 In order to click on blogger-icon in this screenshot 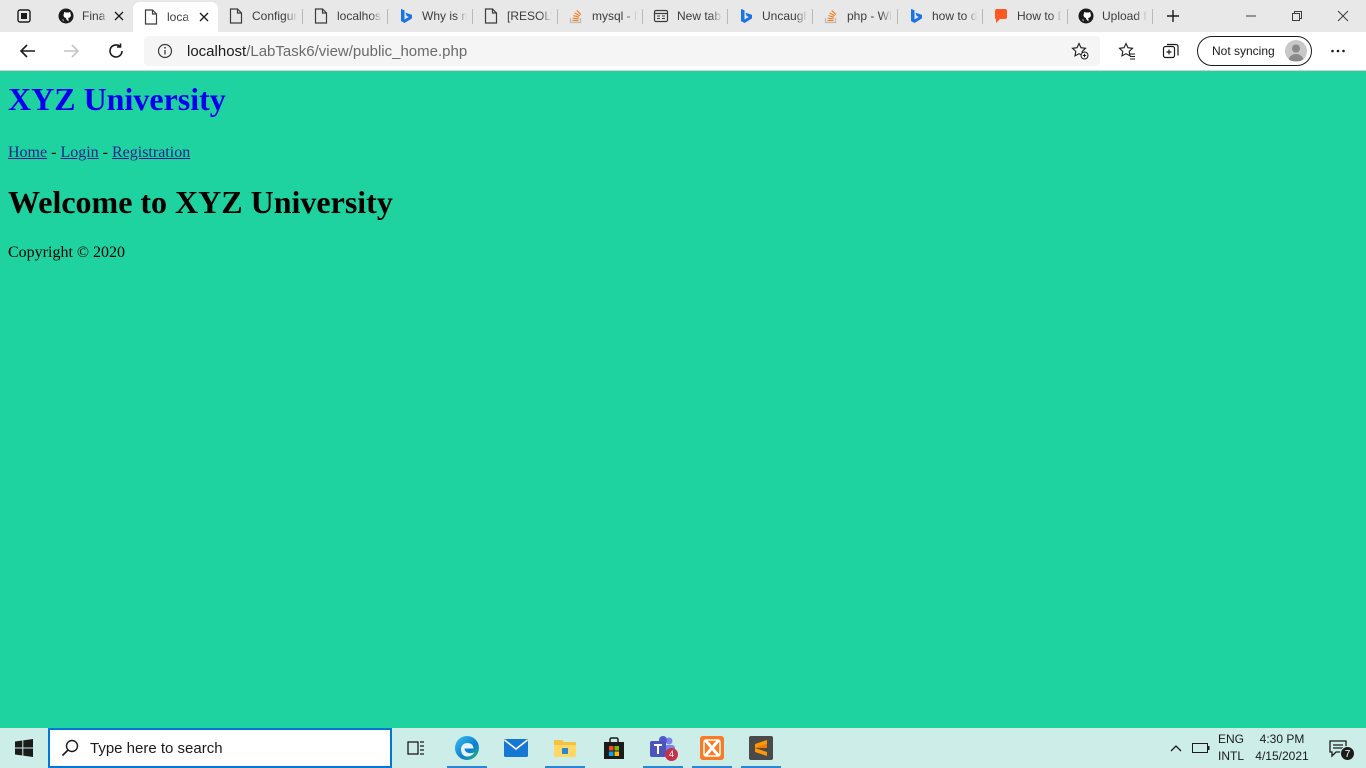, I will do `click(1001, 16)`.